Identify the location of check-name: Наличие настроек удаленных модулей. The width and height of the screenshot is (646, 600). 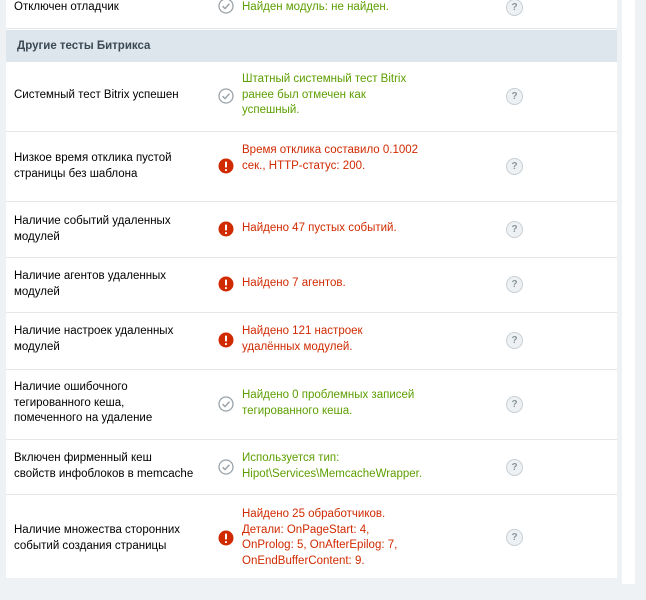
(94, 339).